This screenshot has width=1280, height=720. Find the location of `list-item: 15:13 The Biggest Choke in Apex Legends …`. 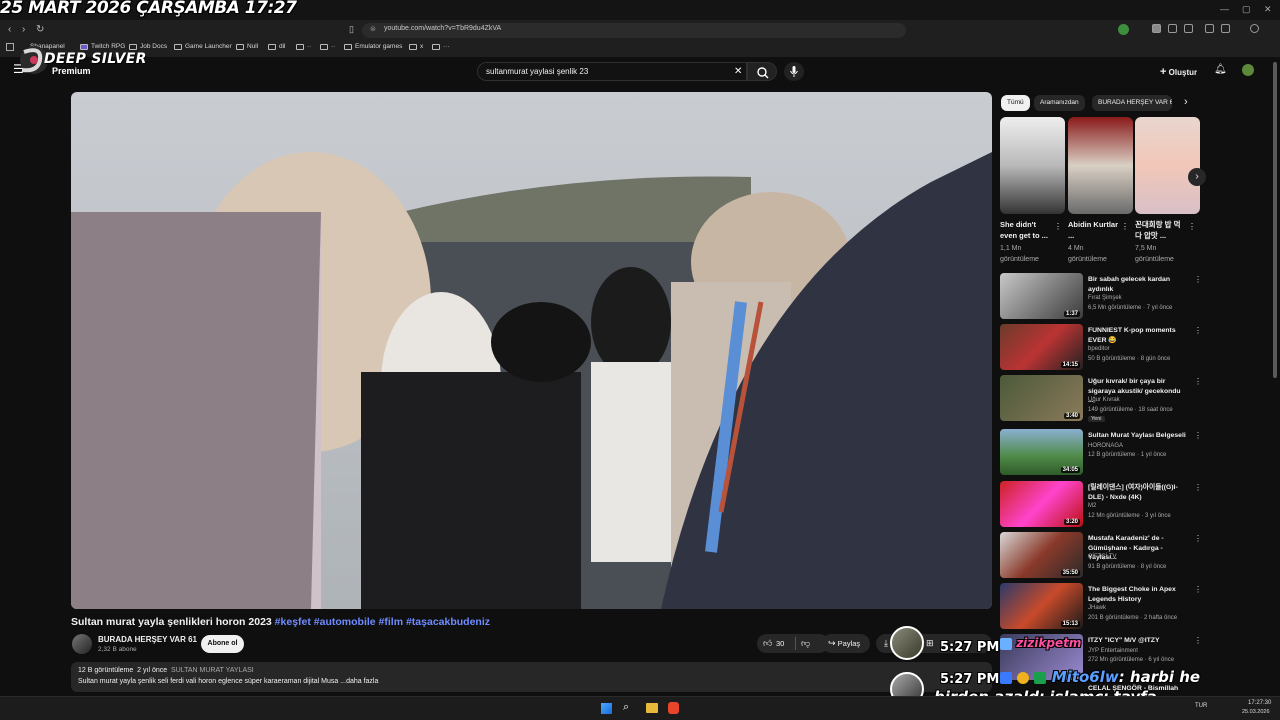

list-item: 15:13 The Biggest Choke in Apex Legends … is located at coordinates (1101, 607).